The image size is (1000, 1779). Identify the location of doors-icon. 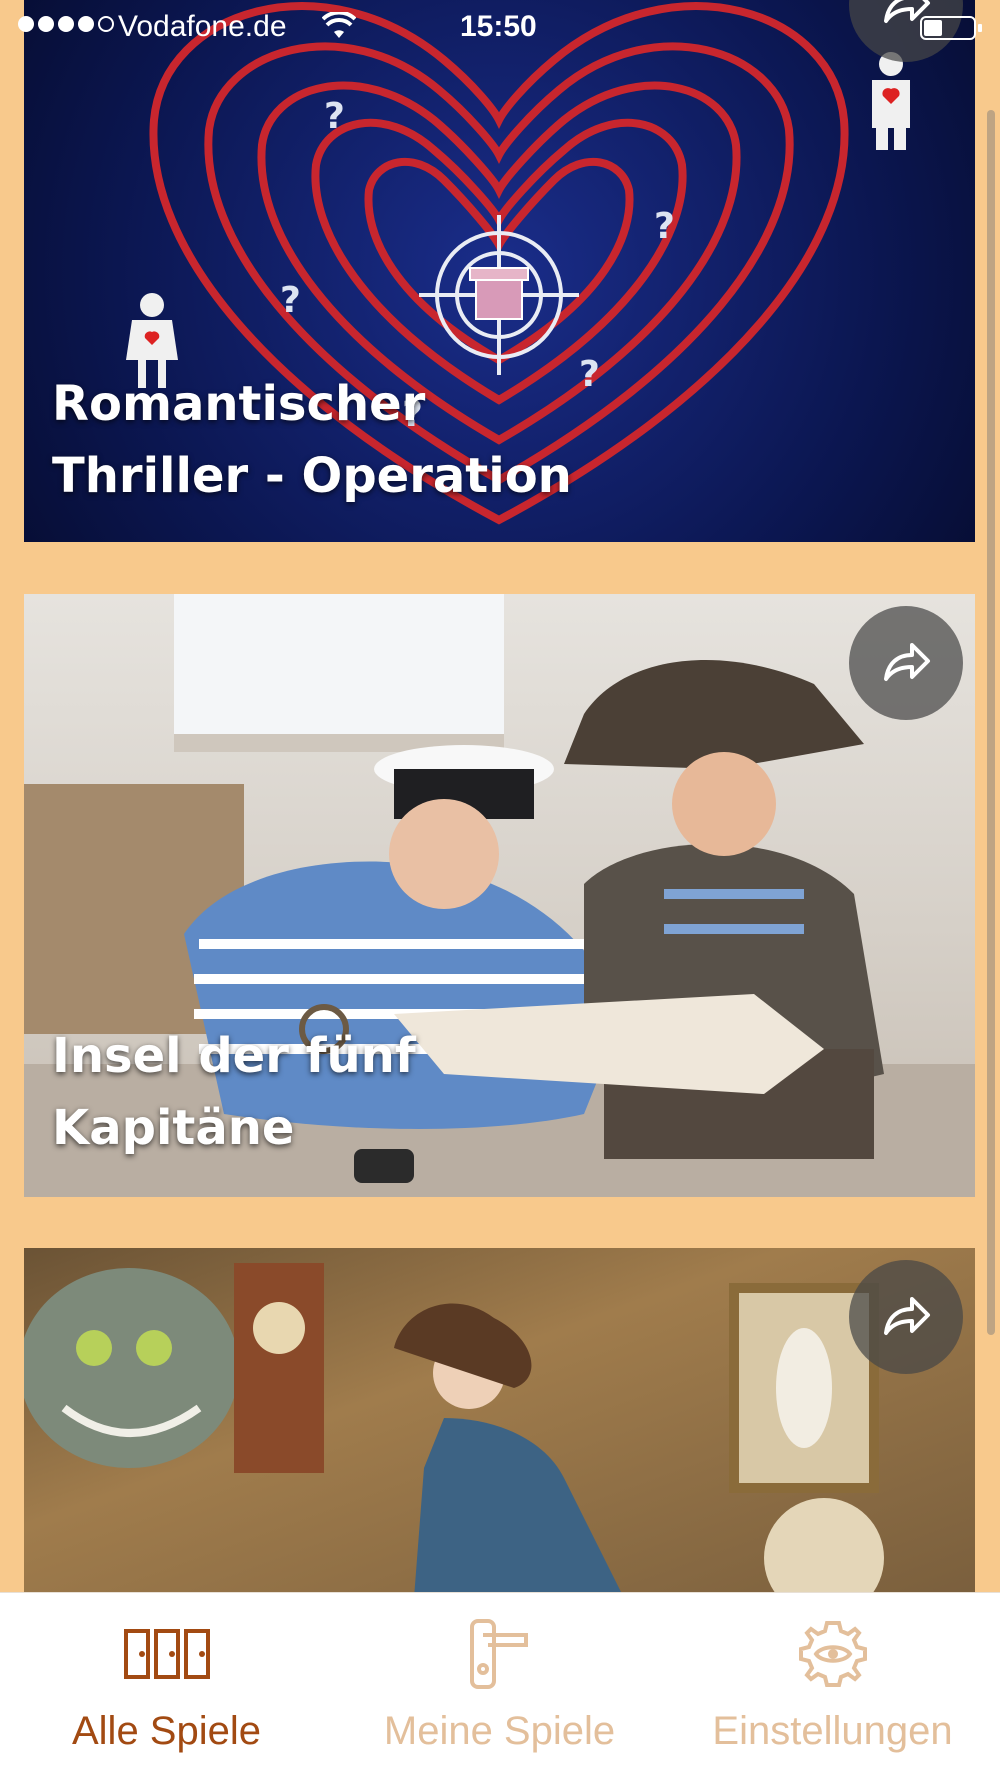
(166, 1654).